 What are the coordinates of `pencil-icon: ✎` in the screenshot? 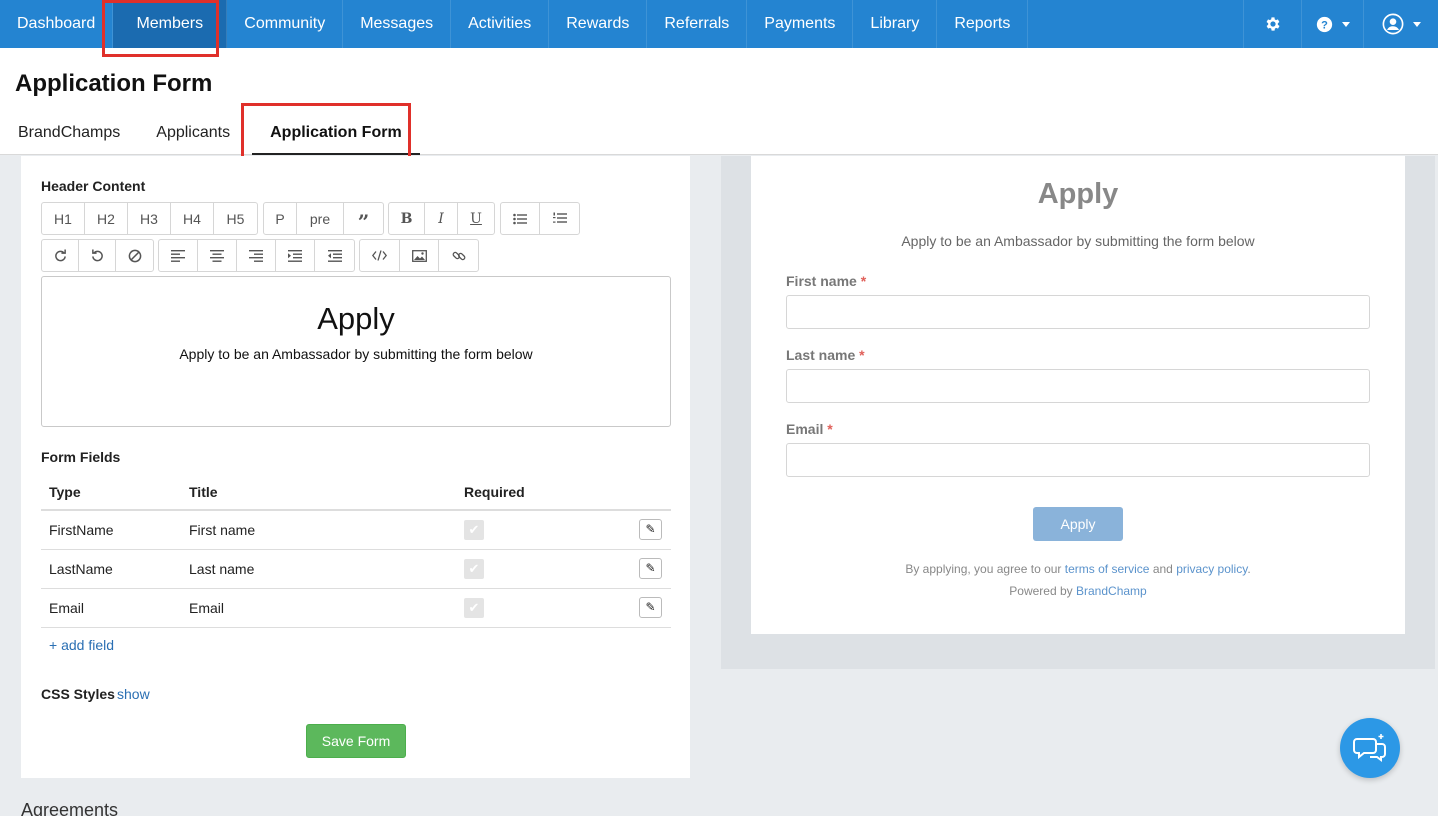 It's located at (650, 568).